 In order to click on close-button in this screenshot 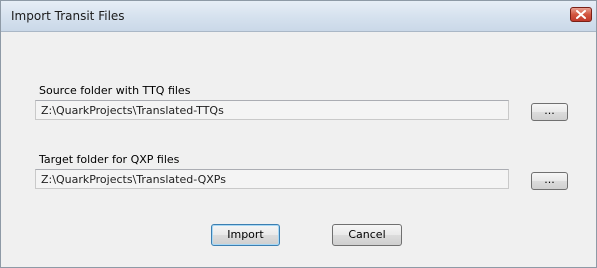, I will do `click(581, 14)`.